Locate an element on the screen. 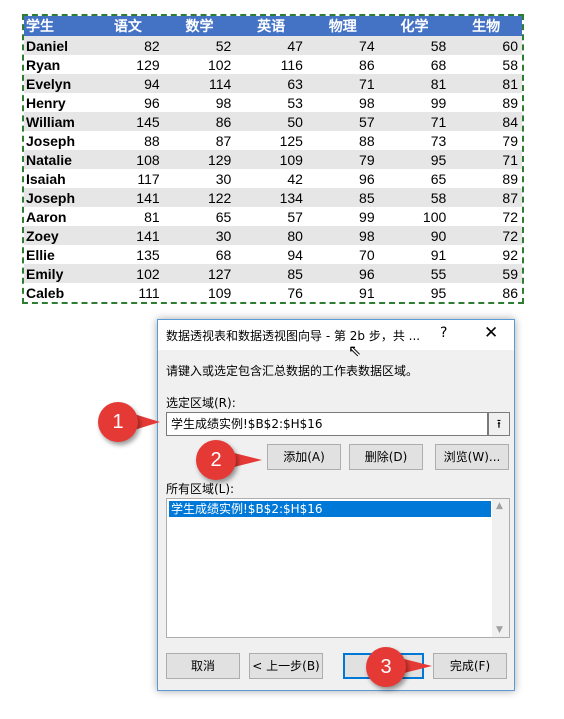 Image resolution: width=564 pixels, height=719 pixels. cell-chemistry: 68 is located at coordinates (415, 64).